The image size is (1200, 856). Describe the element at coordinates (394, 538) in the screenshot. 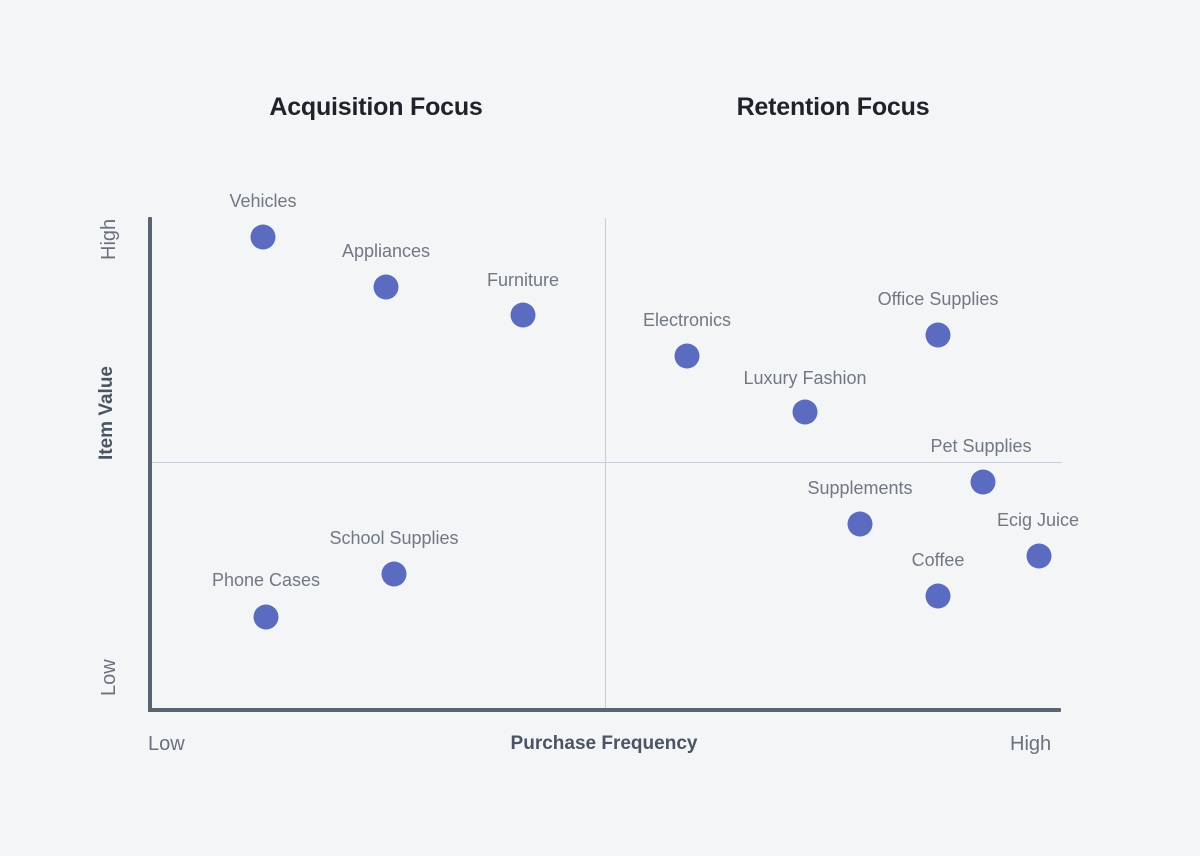

I see `data-point-label: School Supplies` at that location.